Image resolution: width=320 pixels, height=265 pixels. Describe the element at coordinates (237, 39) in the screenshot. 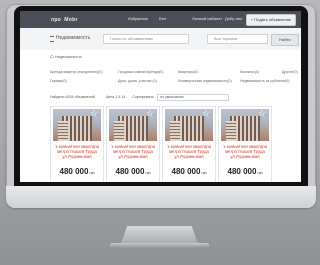

I see `region-select: Вся Украина` at that location.